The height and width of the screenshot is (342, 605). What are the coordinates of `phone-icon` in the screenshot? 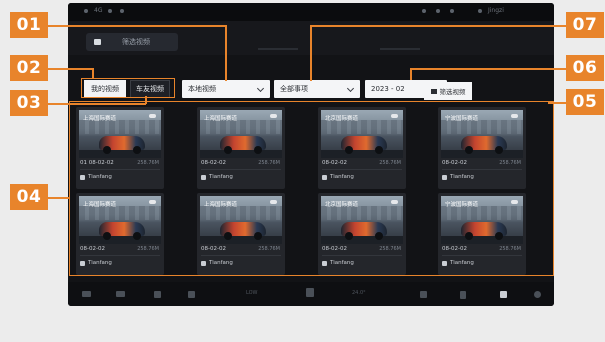 It's located at (157, 294).